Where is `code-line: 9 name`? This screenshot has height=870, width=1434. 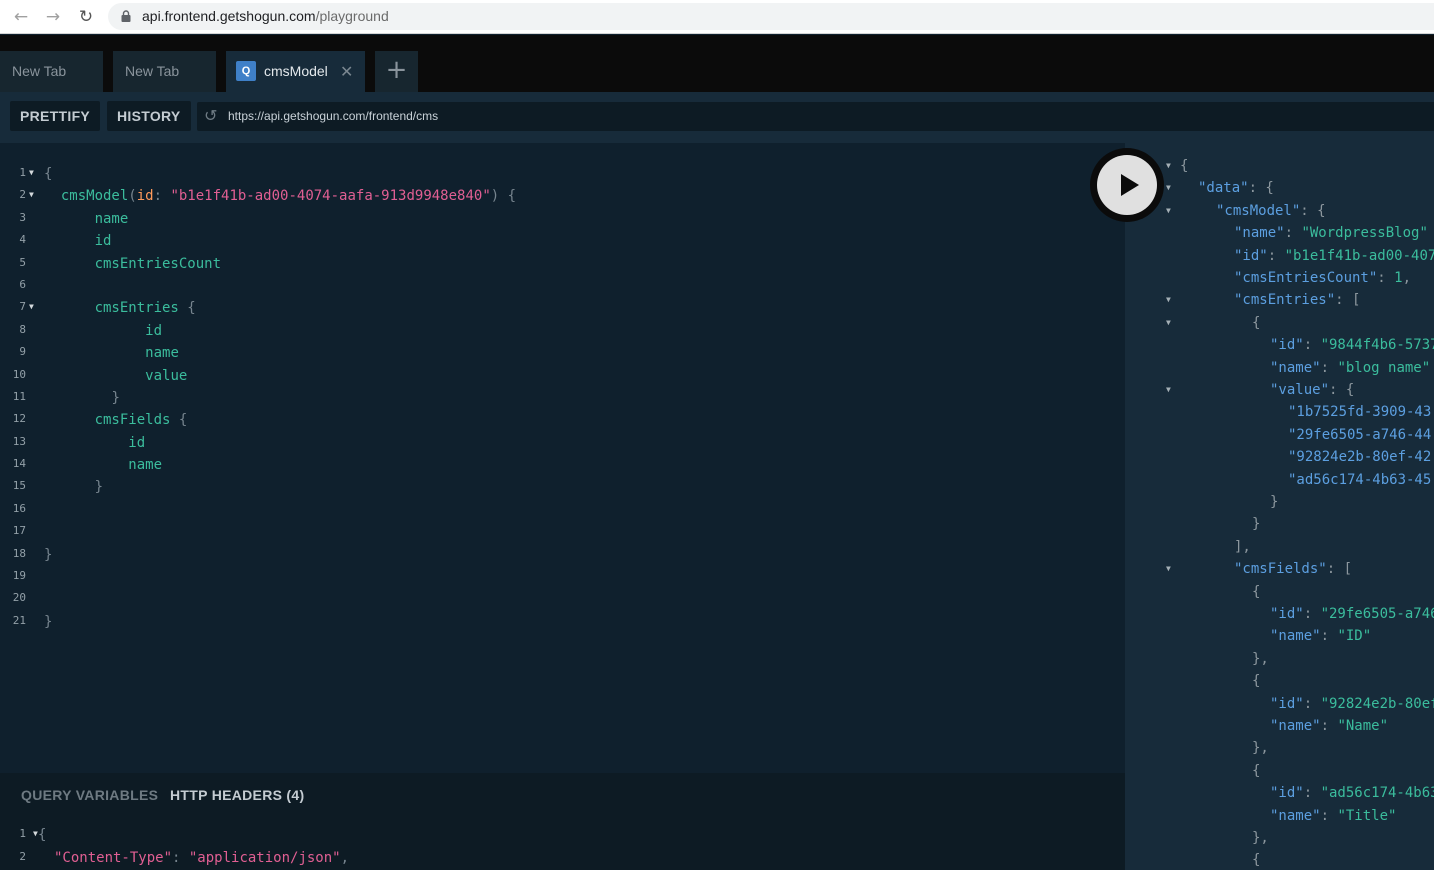
code-line: 9 name is located at coordinates (99, 353).